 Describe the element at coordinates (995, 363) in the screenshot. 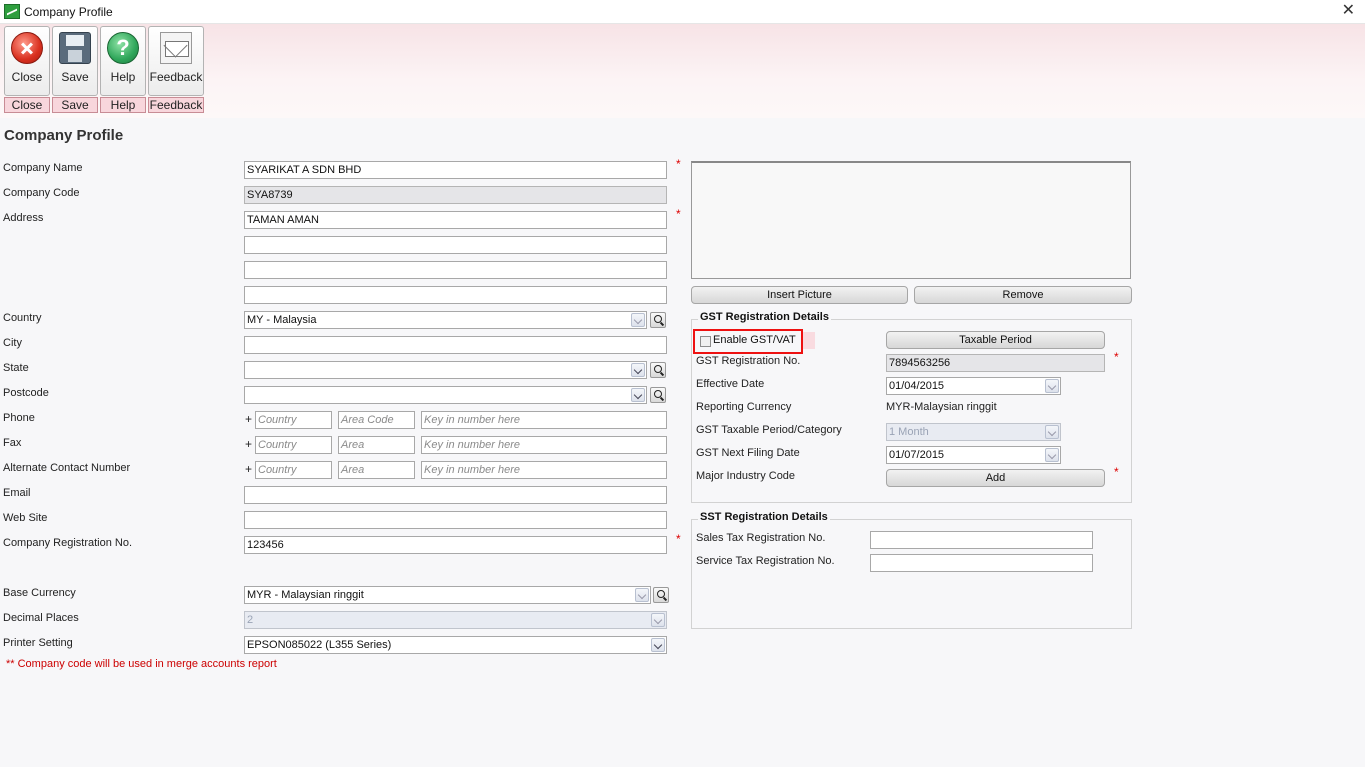

I see `gst-reg-no-field: 7894563256` at that location.